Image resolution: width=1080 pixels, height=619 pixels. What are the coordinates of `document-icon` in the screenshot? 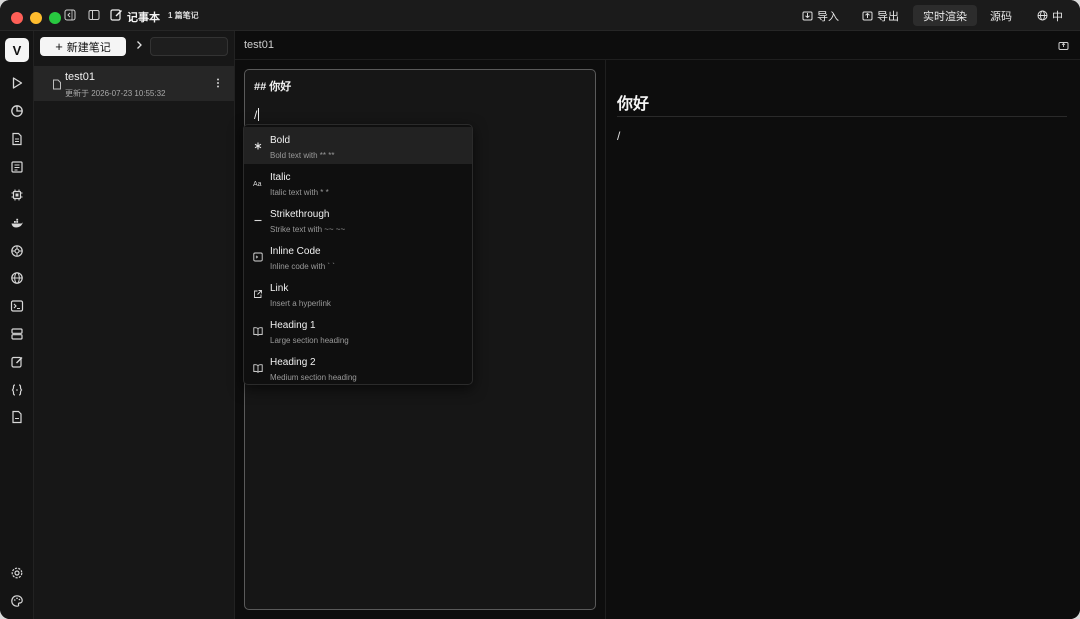 It's located at (17, 139).